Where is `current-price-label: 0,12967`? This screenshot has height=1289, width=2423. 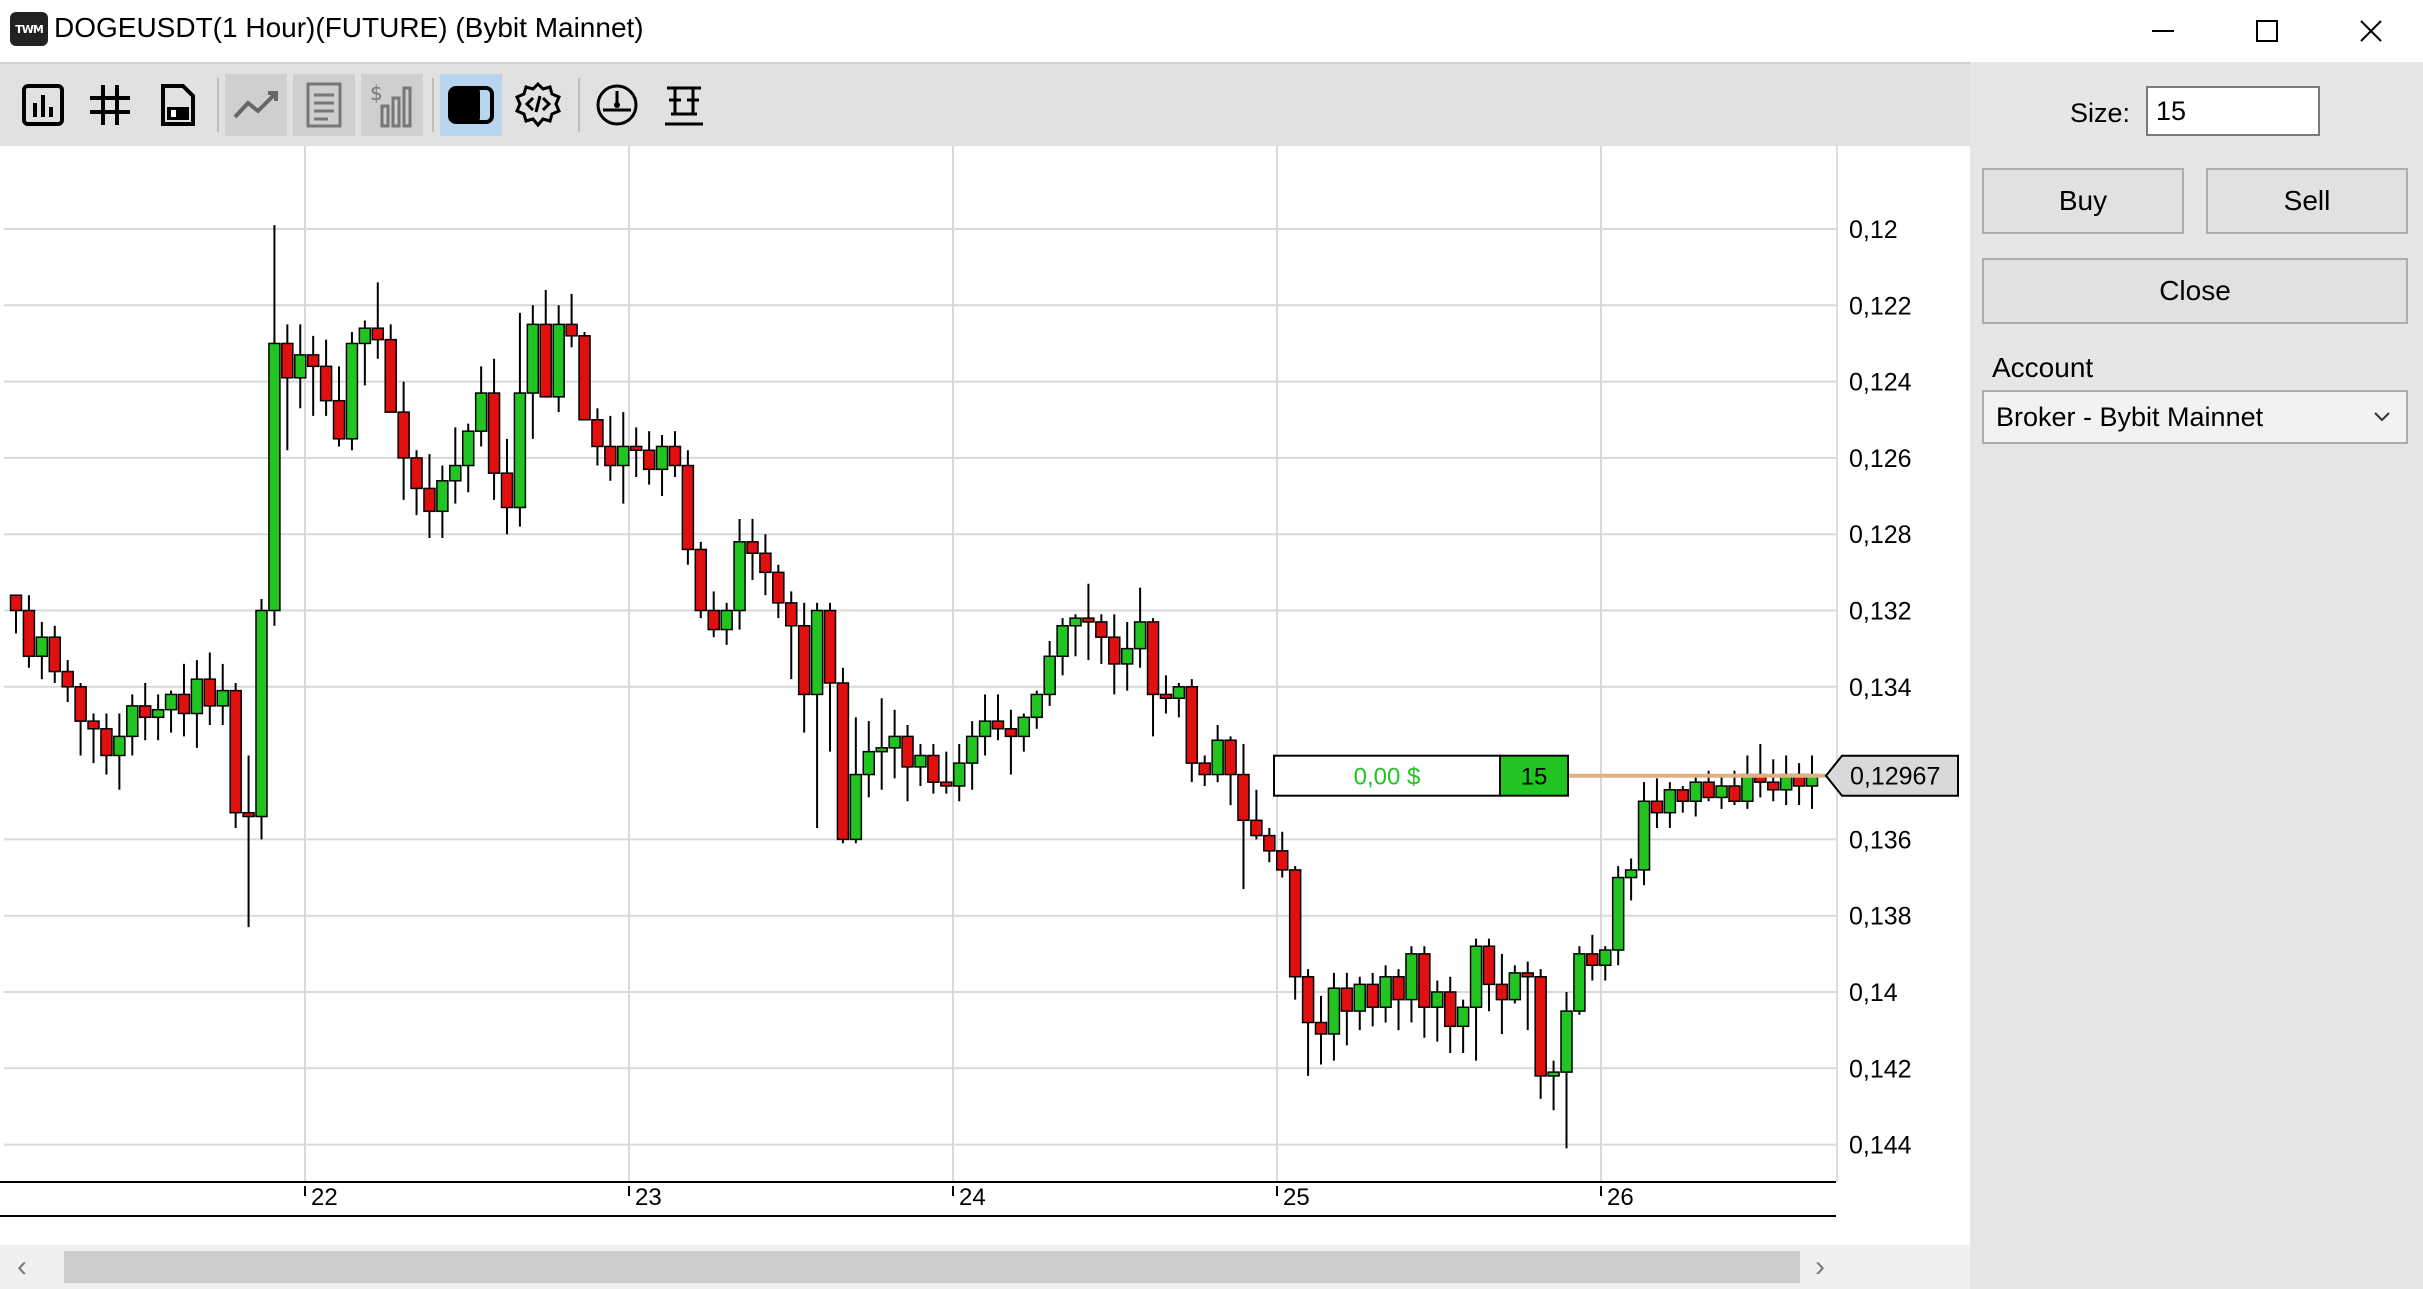 current-price-label: 0,12967 is located at coordinates (1895, 777).